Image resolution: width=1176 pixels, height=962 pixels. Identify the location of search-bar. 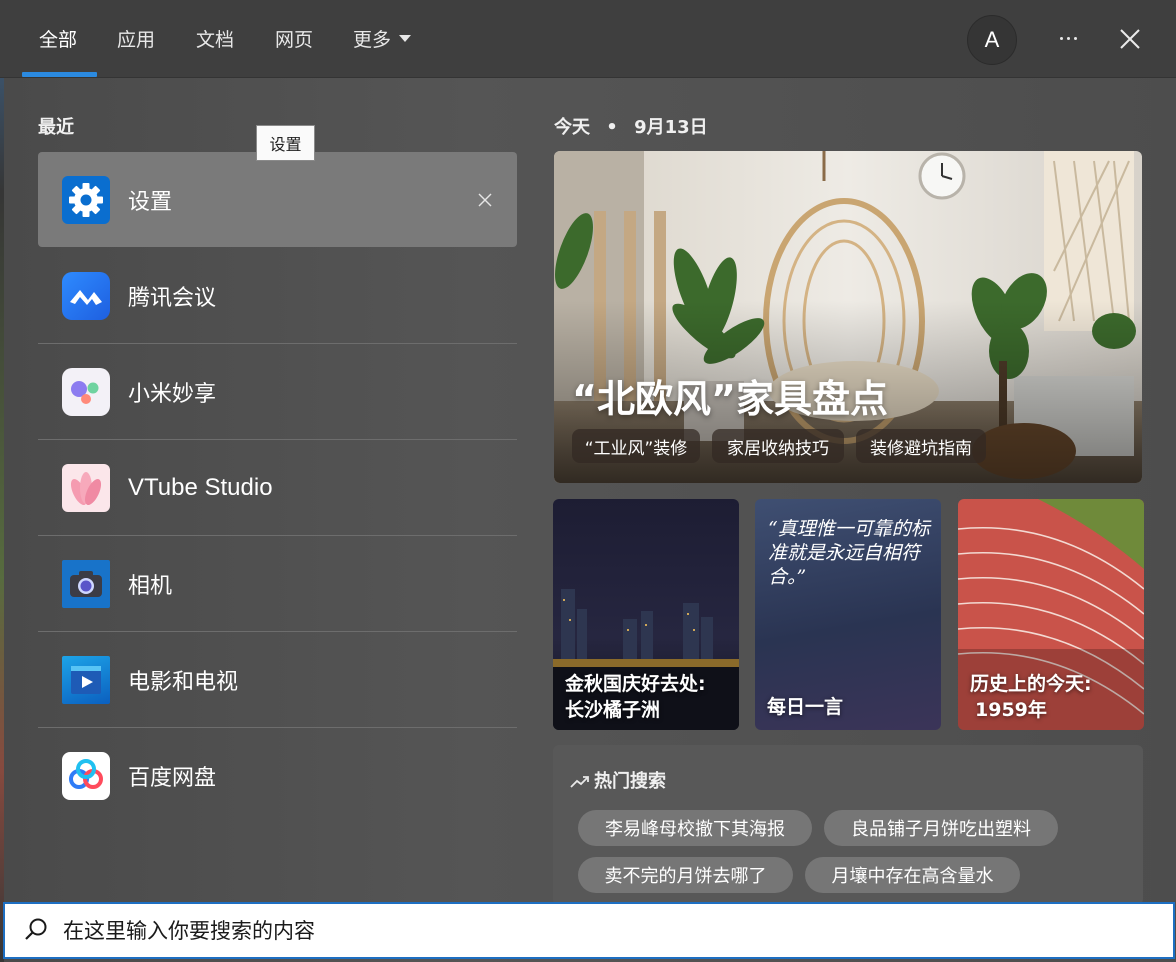
(589, 930).